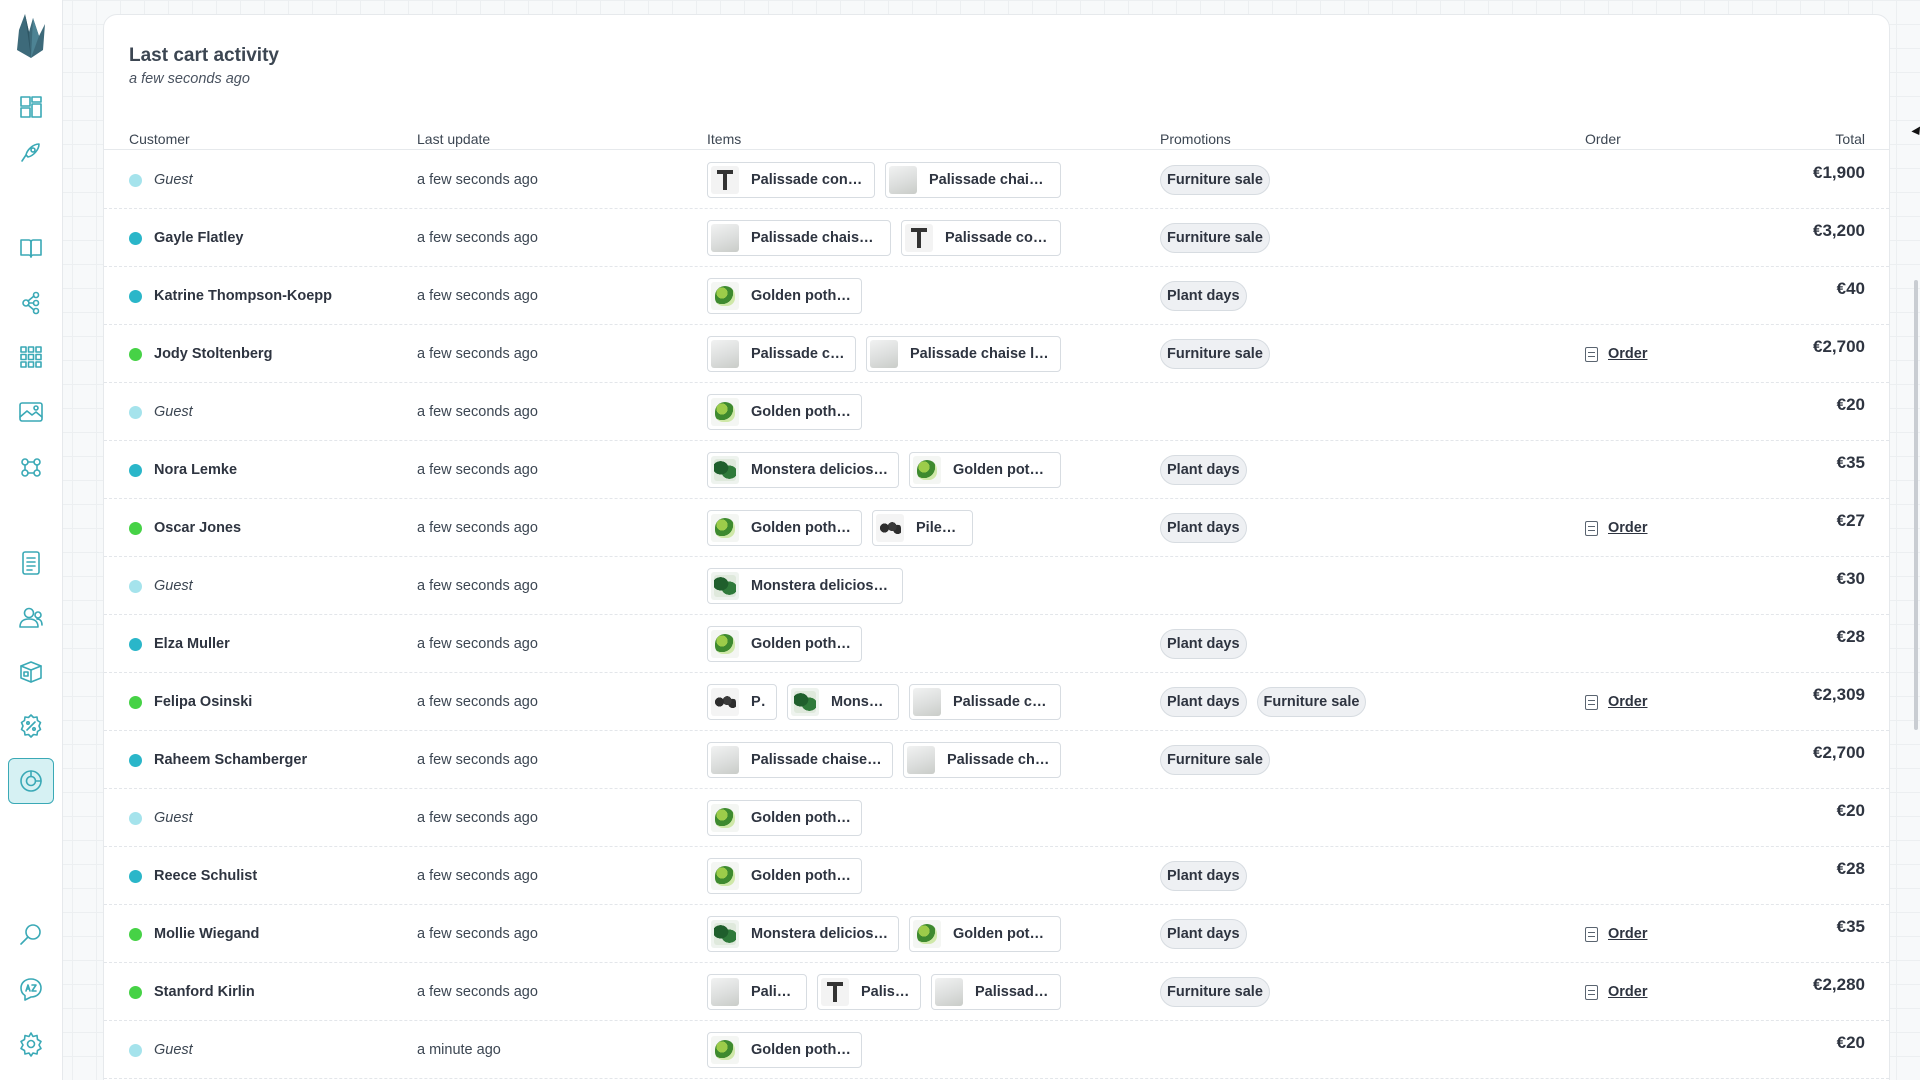  Describe the element at coordinates (30, 36) in the screenshot. I see `app-logo` at that location.